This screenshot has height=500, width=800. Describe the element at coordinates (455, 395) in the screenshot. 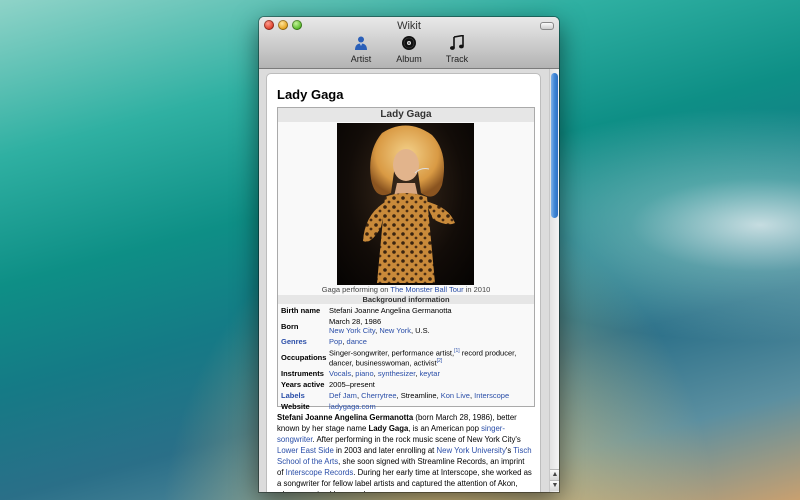

I see `kon-live-link: Kon Live` at that location.